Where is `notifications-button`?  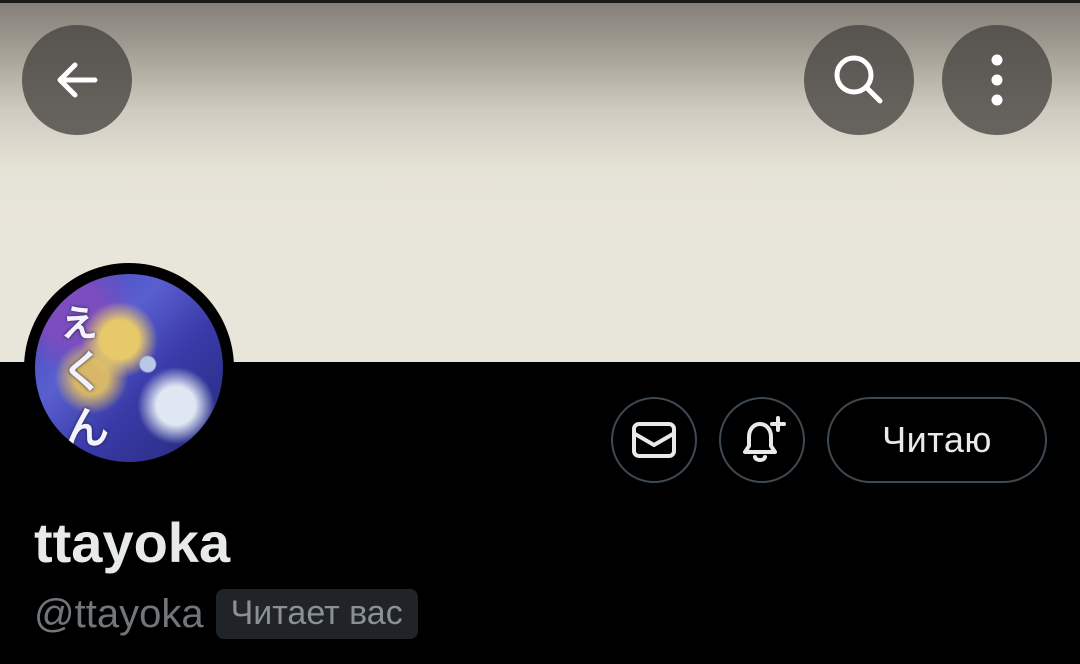
notifications-button is located at coordinates (762, 440).